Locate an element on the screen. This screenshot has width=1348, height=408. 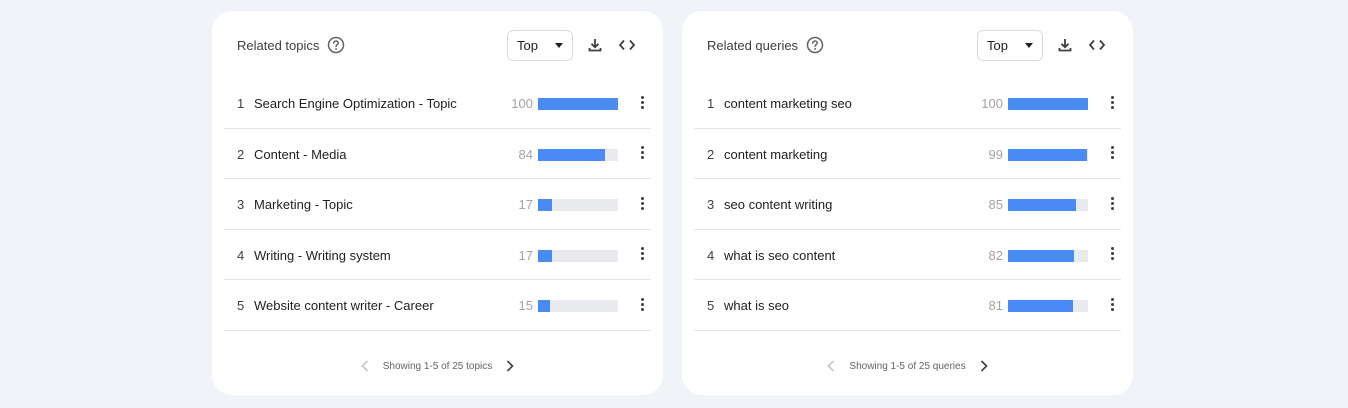
rank-number: 4 is located at coordinates (711, 255).